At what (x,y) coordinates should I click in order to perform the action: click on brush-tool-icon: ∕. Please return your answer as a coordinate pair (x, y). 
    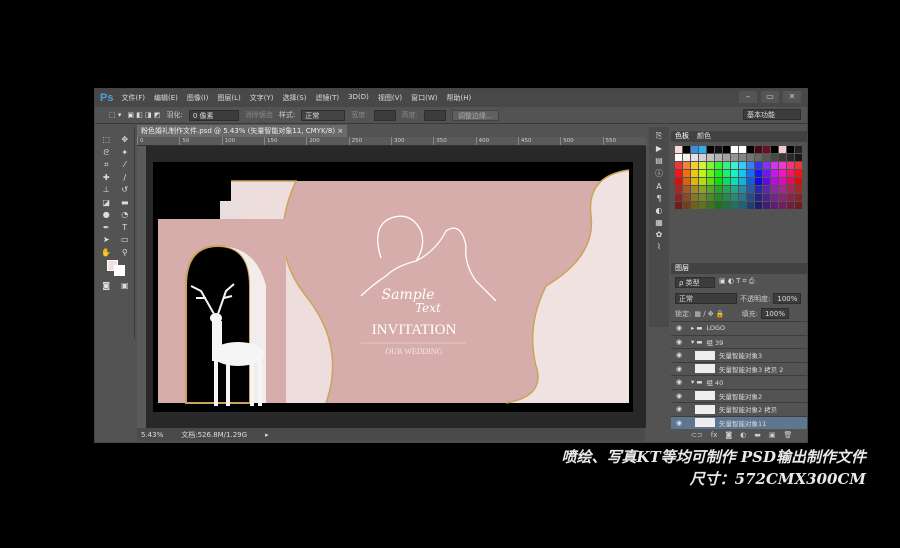
    Looking at the image, I should click on (125, 179).